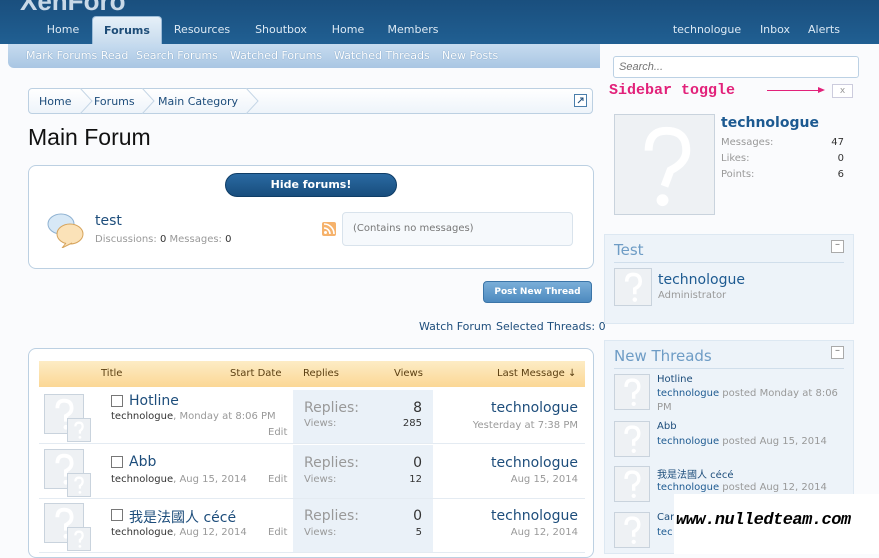  I want to click on search-forums-link: Search Forums, so click(177, 55).